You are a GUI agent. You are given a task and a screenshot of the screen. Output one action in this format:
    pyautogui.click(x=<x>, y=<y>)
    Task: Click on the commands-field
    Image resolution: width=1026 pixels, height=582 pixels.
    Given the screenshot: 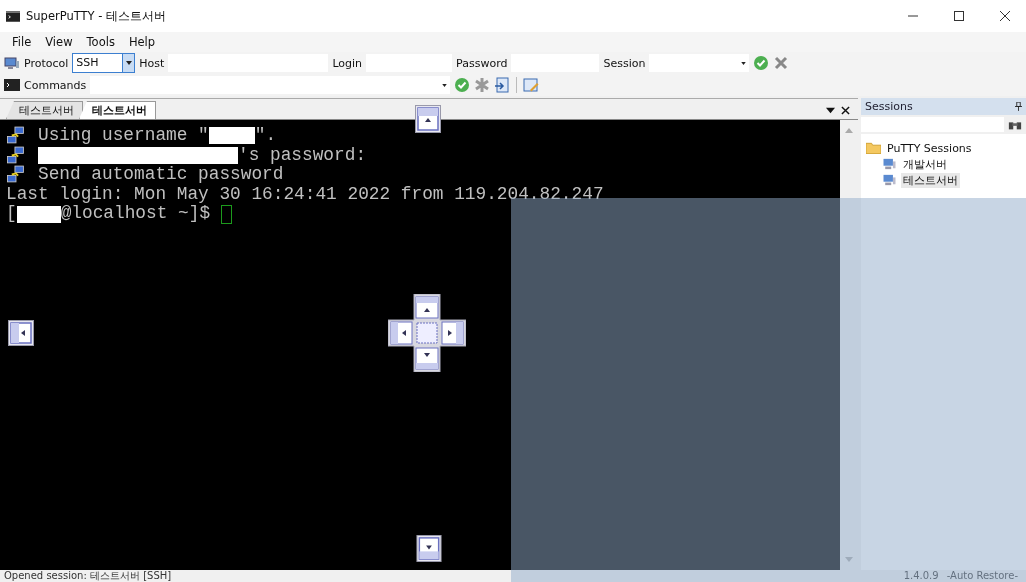 What is the action you would take?
    pyautogui.click(x=270, y=85)
    